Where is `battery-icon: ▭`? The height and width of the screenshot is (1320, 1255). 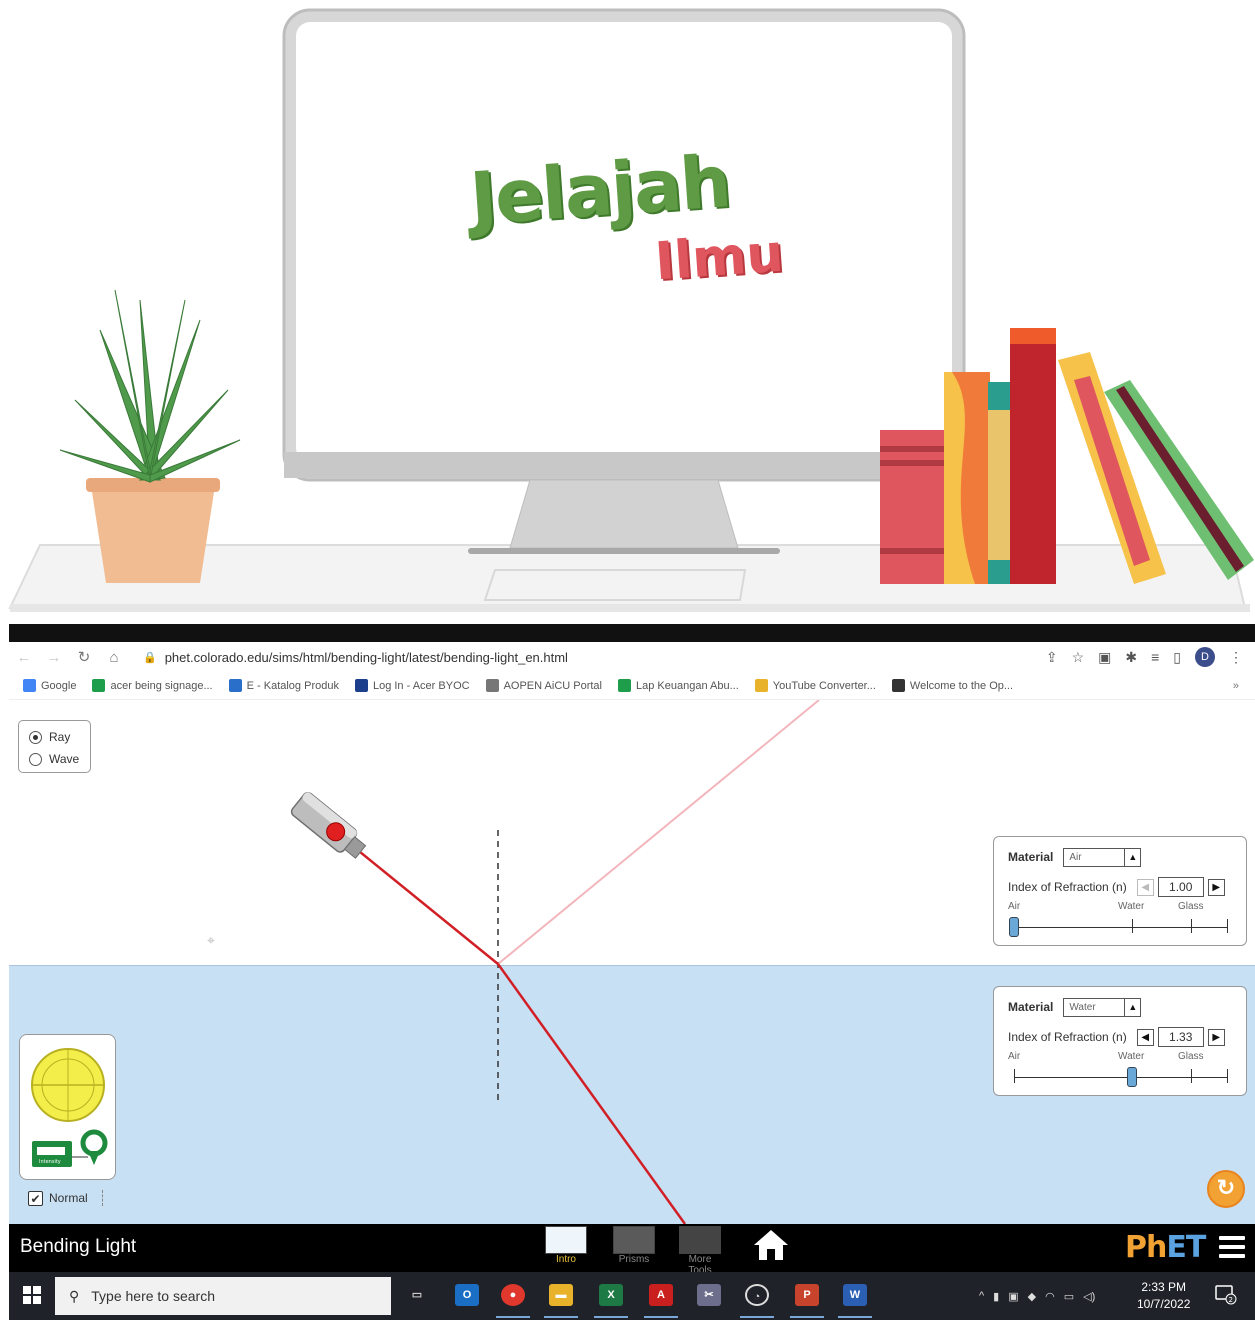
battery-icon: ▭ is located at coordinates (1069, 1296).